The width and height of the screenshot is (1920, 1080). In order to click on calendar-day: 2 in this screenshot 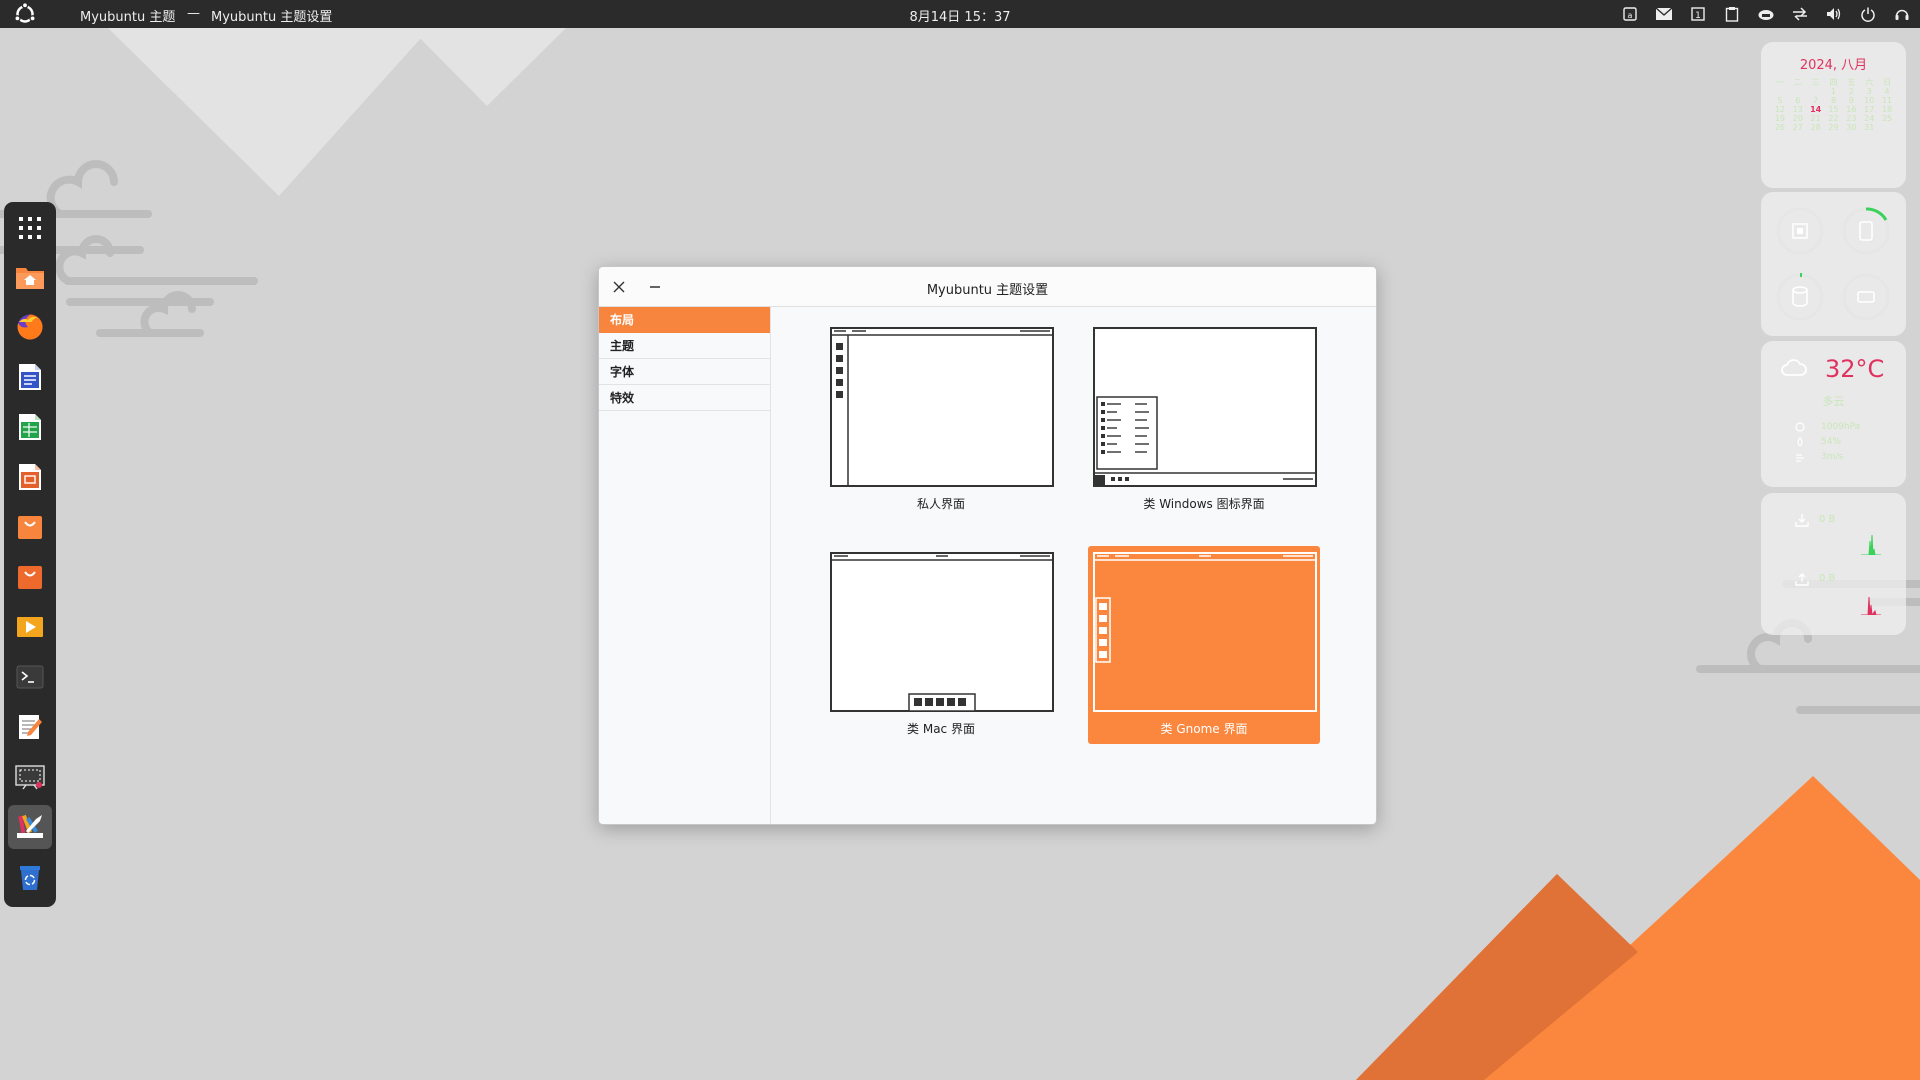, I will do `click(1851, 91)`.